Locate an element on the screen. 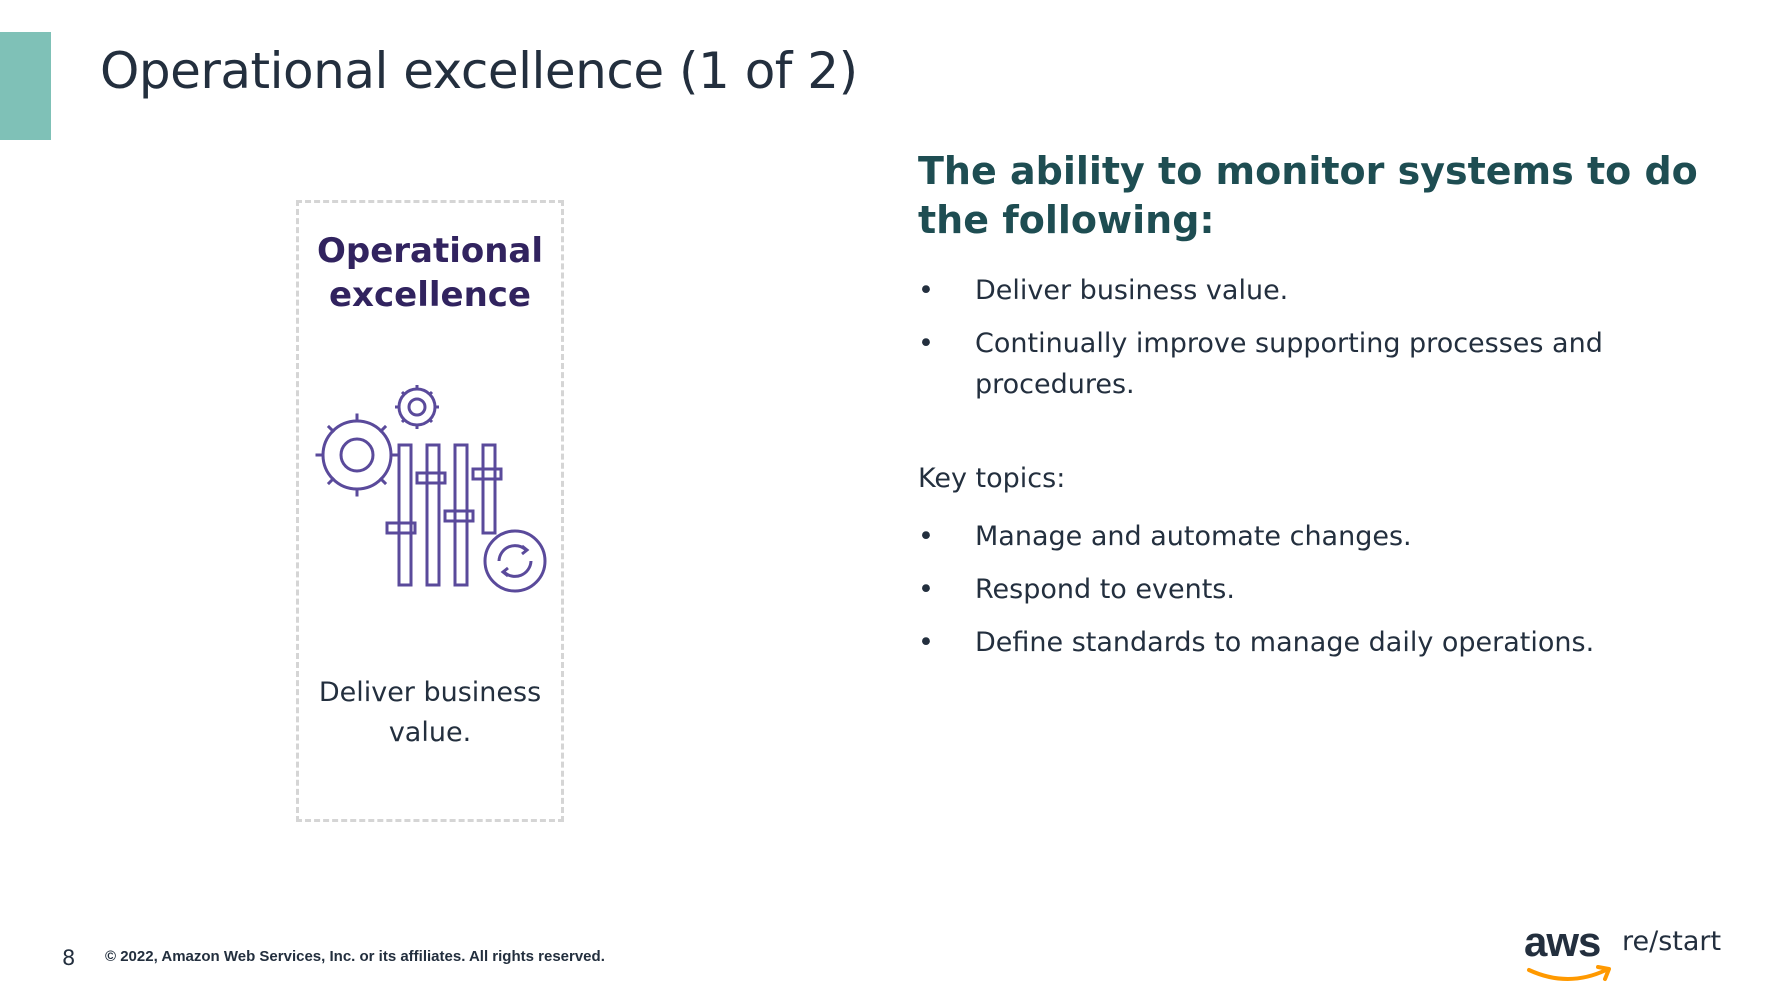 This screenshot has width=1792, height=1002. aws-smile-icon is located at coordinates (1569, 973).